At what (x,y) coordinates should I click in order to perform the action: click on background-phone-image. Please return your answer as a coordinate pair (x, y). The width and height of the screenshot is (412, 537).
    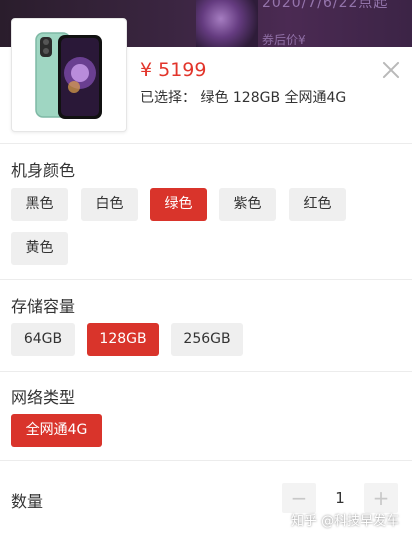
    Looking at the image, I should click on (227, 23).